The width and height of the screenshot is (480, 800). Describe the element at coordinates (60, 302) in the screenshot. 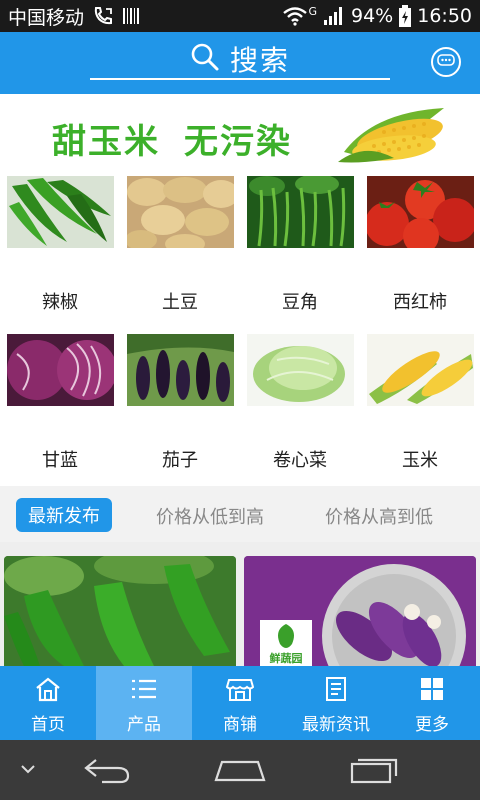

I see `category-label: 辣椒` at that location.